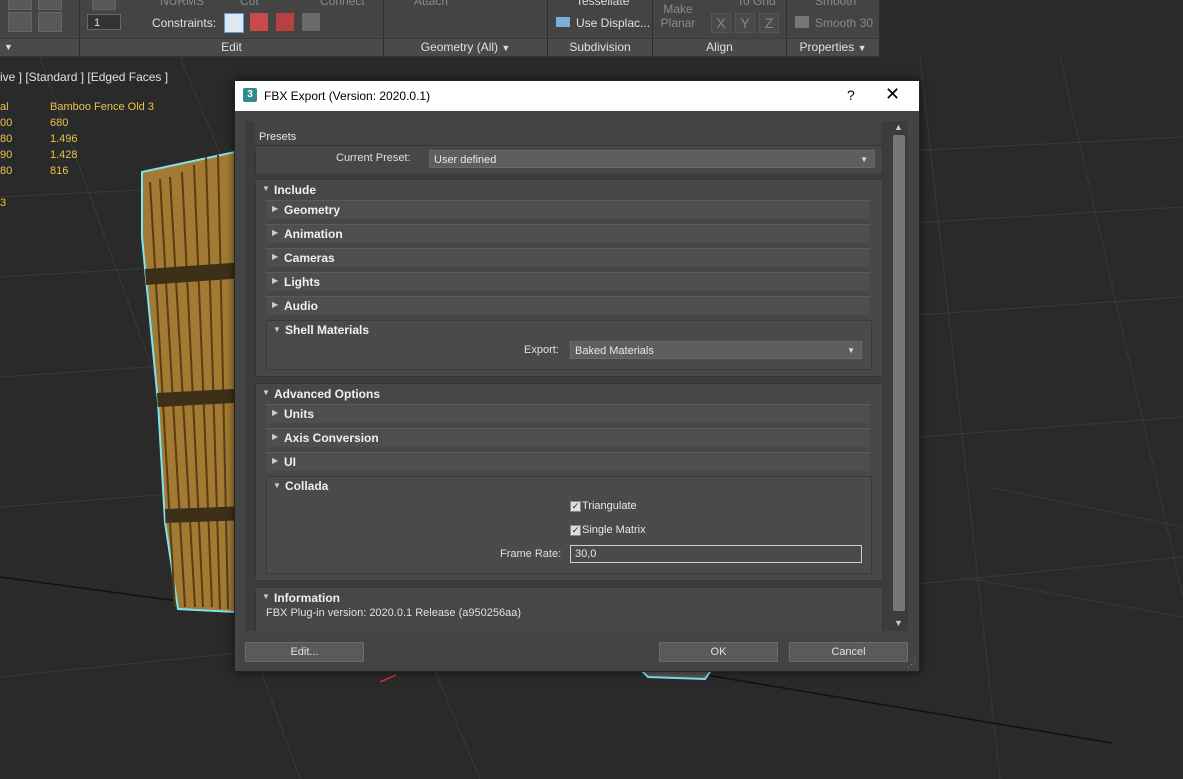  I want to click on ribbon-panel-label: Properties ▼, so click(833, 47).